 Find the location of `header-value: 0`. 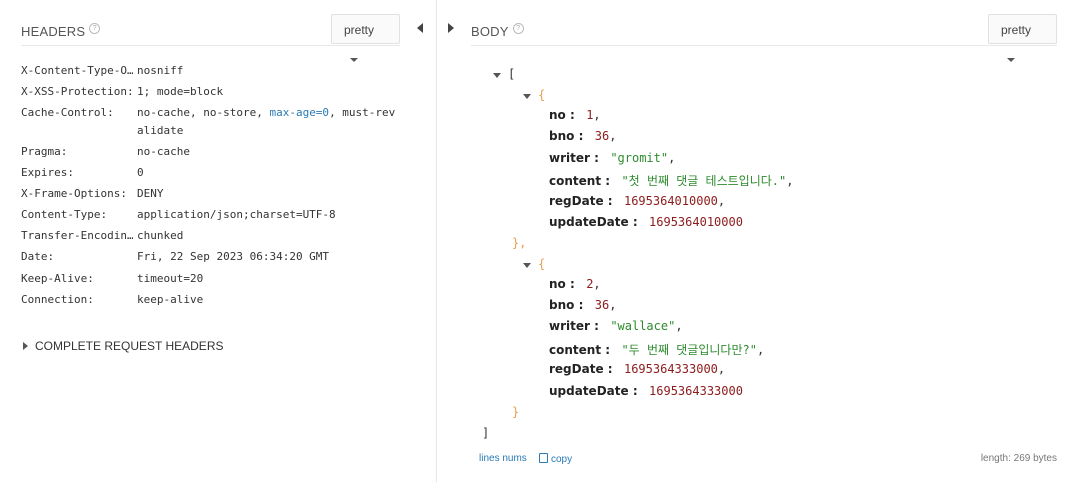

header-value: 0 is located at coordinates (140, 172).